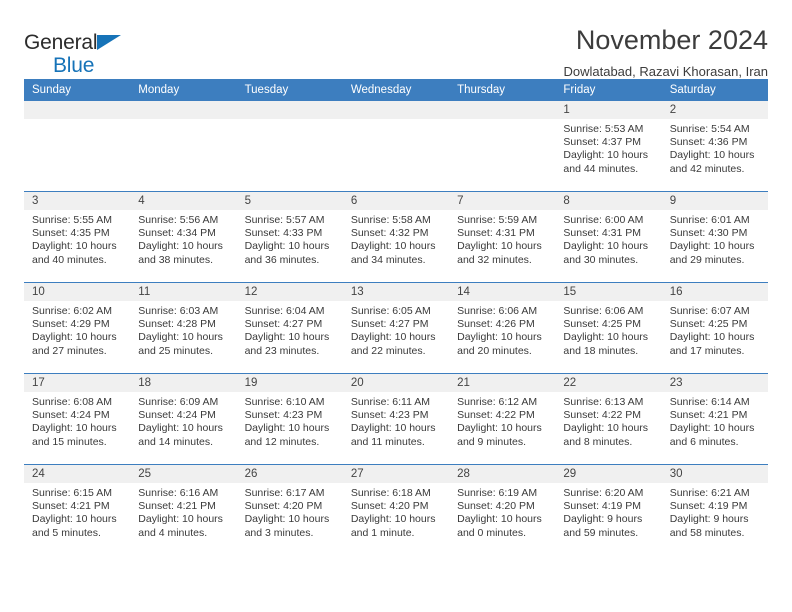 The width and height of the screenshot is (792, 612). Describe the element at coordinates (180, 253) in the screenshot. I see `daylight-text: Daylight: 10 hours and 38 minutes.` at that location.